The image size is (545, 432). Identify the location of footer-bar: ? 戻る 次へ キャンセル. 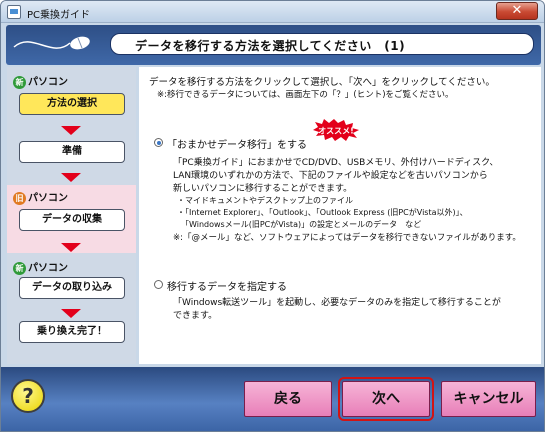
(272, 399).